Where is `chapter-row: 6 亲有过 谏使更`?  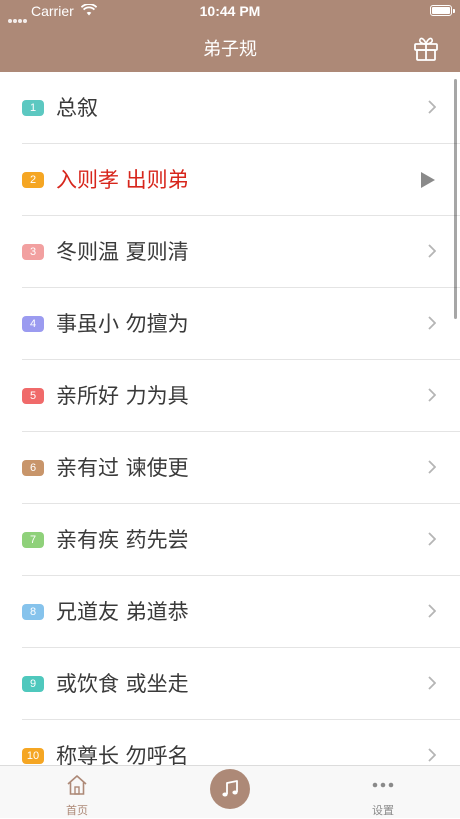 chapter-row: 6 亲有过 谏使更 is located at coordinates (230, 468).